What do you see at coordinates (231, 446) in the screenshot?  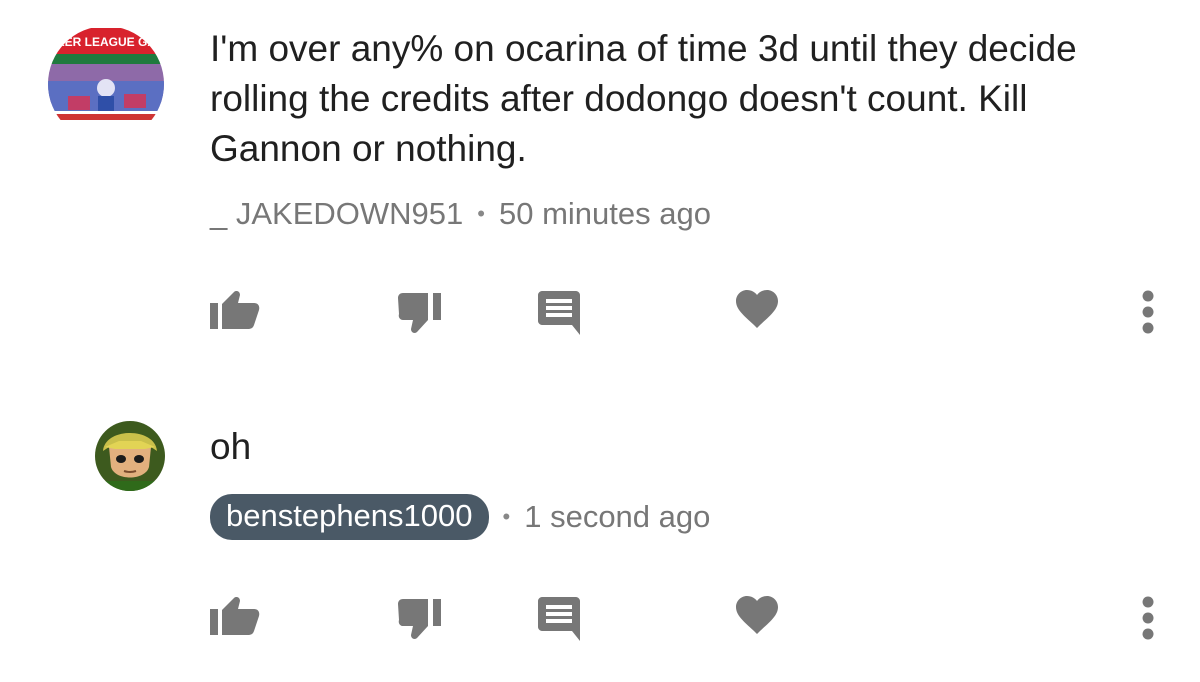 I see `comment-text: oh` at bounding box center [231, 446].